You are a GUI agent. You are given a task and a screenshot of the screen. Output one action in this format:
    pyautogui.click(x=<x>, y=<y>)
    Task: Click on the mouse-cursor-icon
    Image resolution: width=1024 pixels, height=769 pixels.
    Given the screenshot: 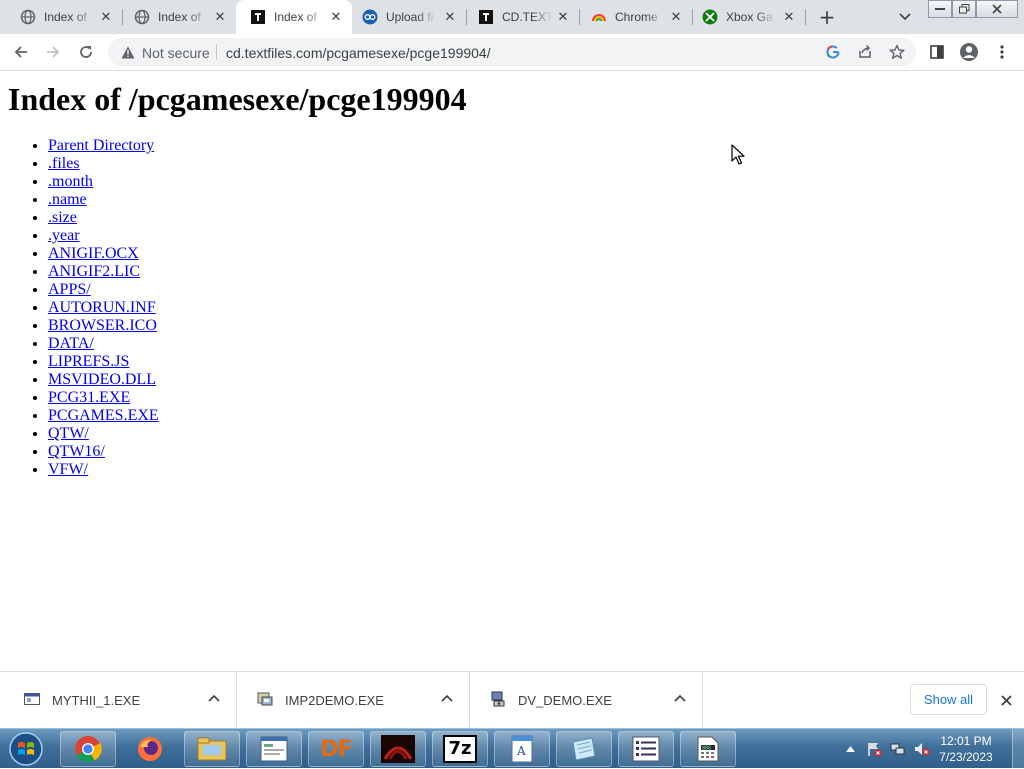 What is the action you would take?
    pyautogui.click(x=739, y=155)
    